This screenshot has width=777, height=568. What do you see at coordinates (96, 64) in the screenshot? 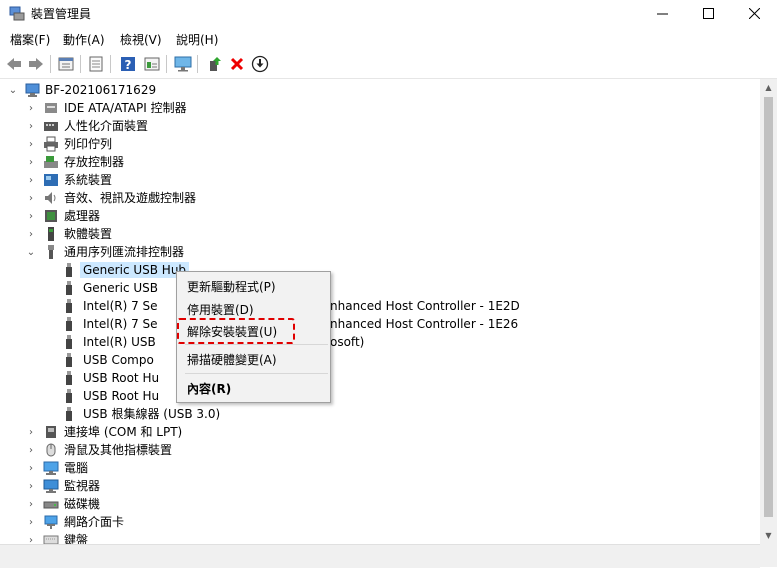
I see `refresh-icon` at bounding box center [96, 64].